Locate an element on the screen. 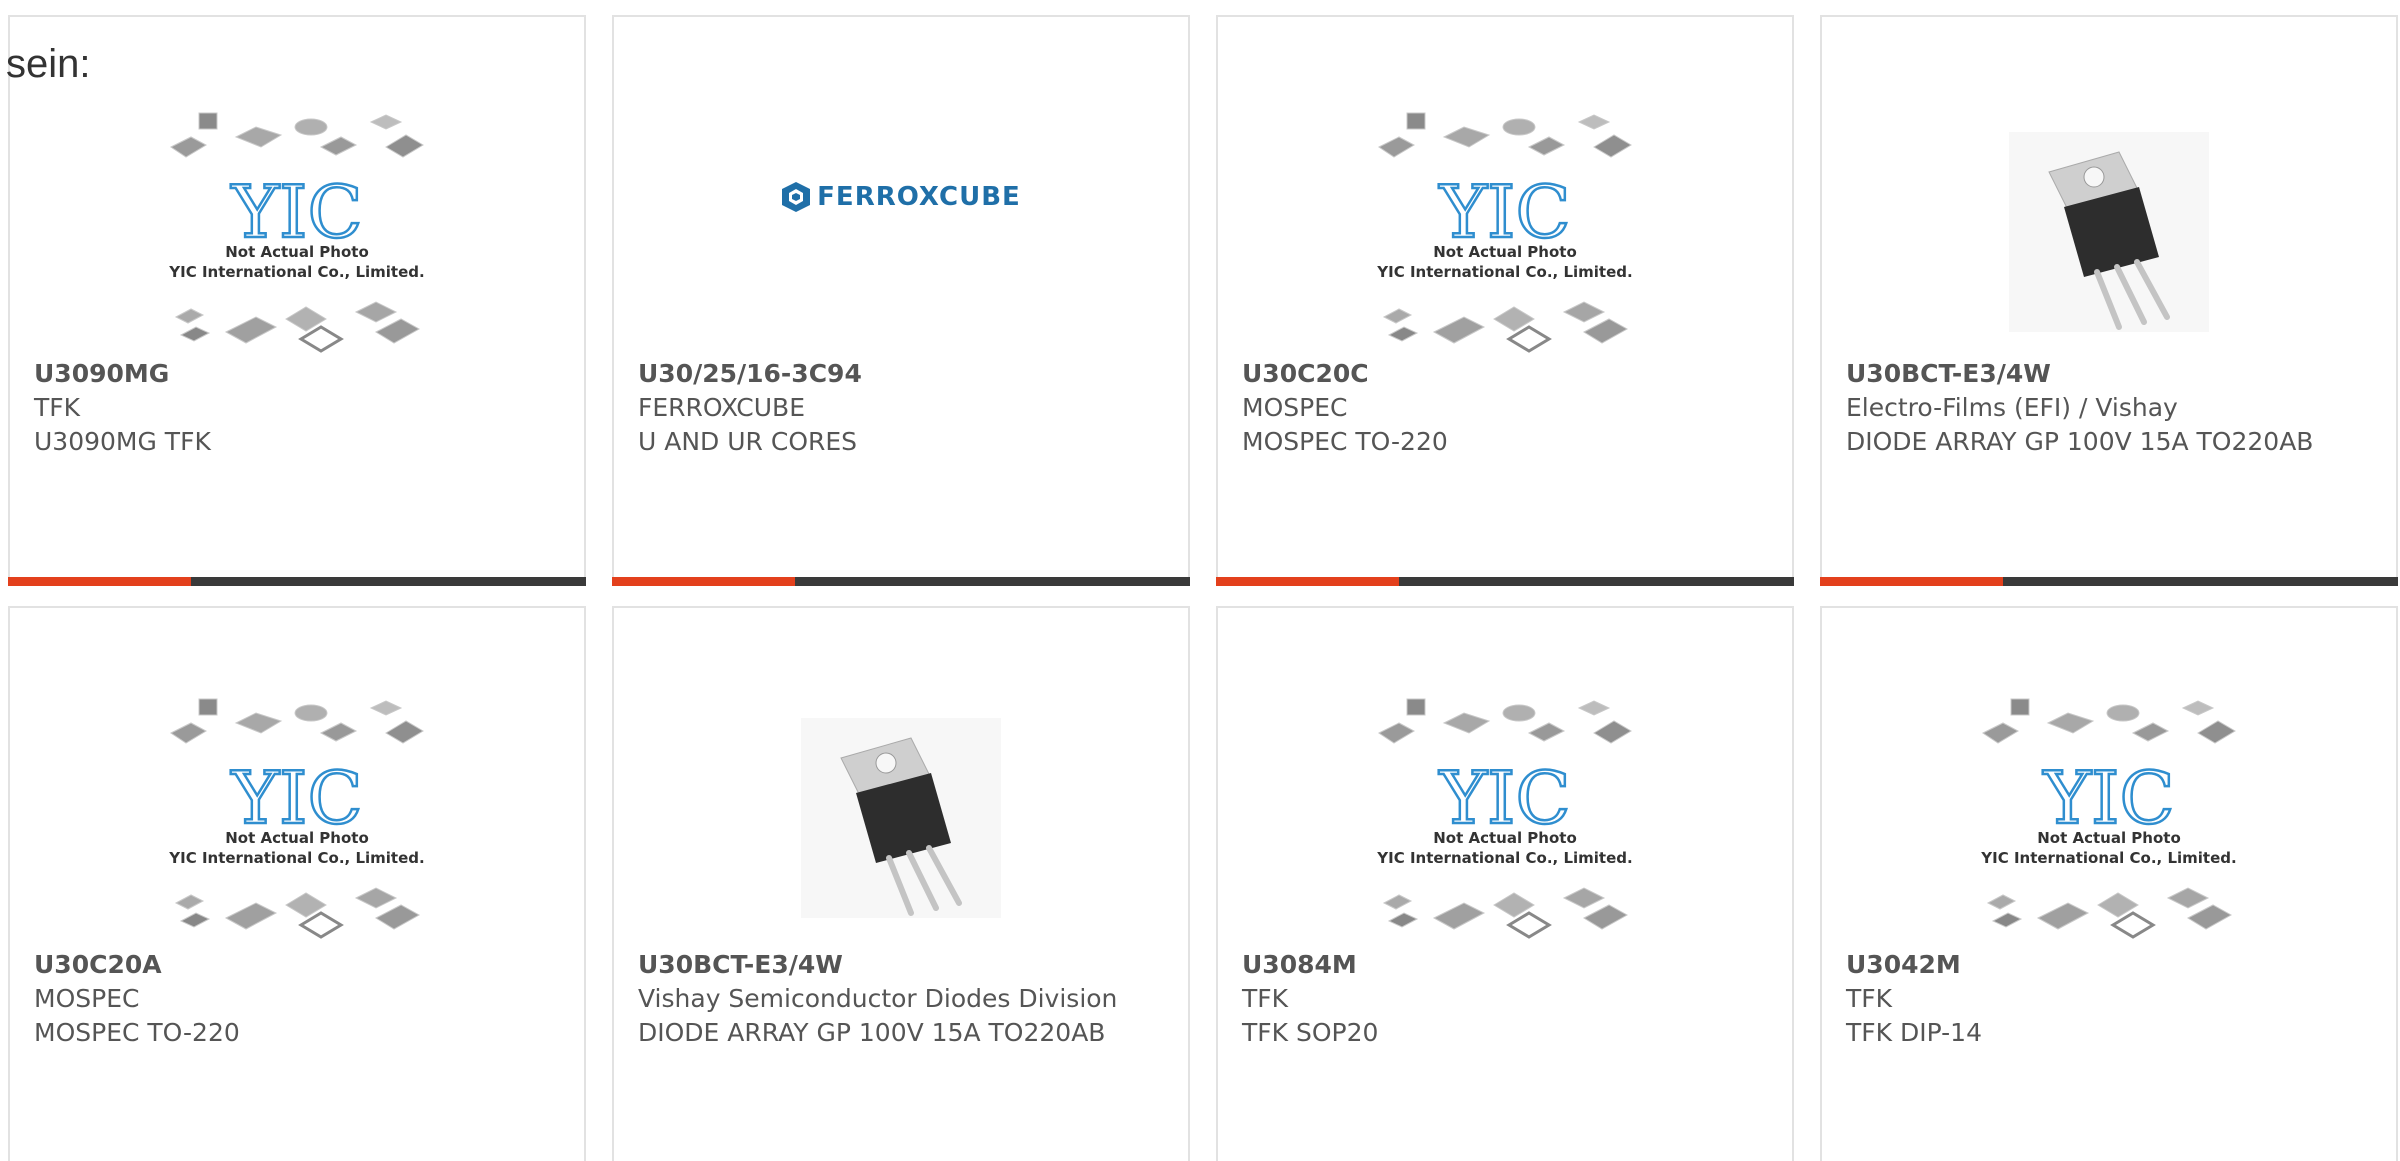 The height and width of the screenshot is (1161, 2400). ferroxcube-logo-text: FERROXCUBE is located at coordinates (919, 197).